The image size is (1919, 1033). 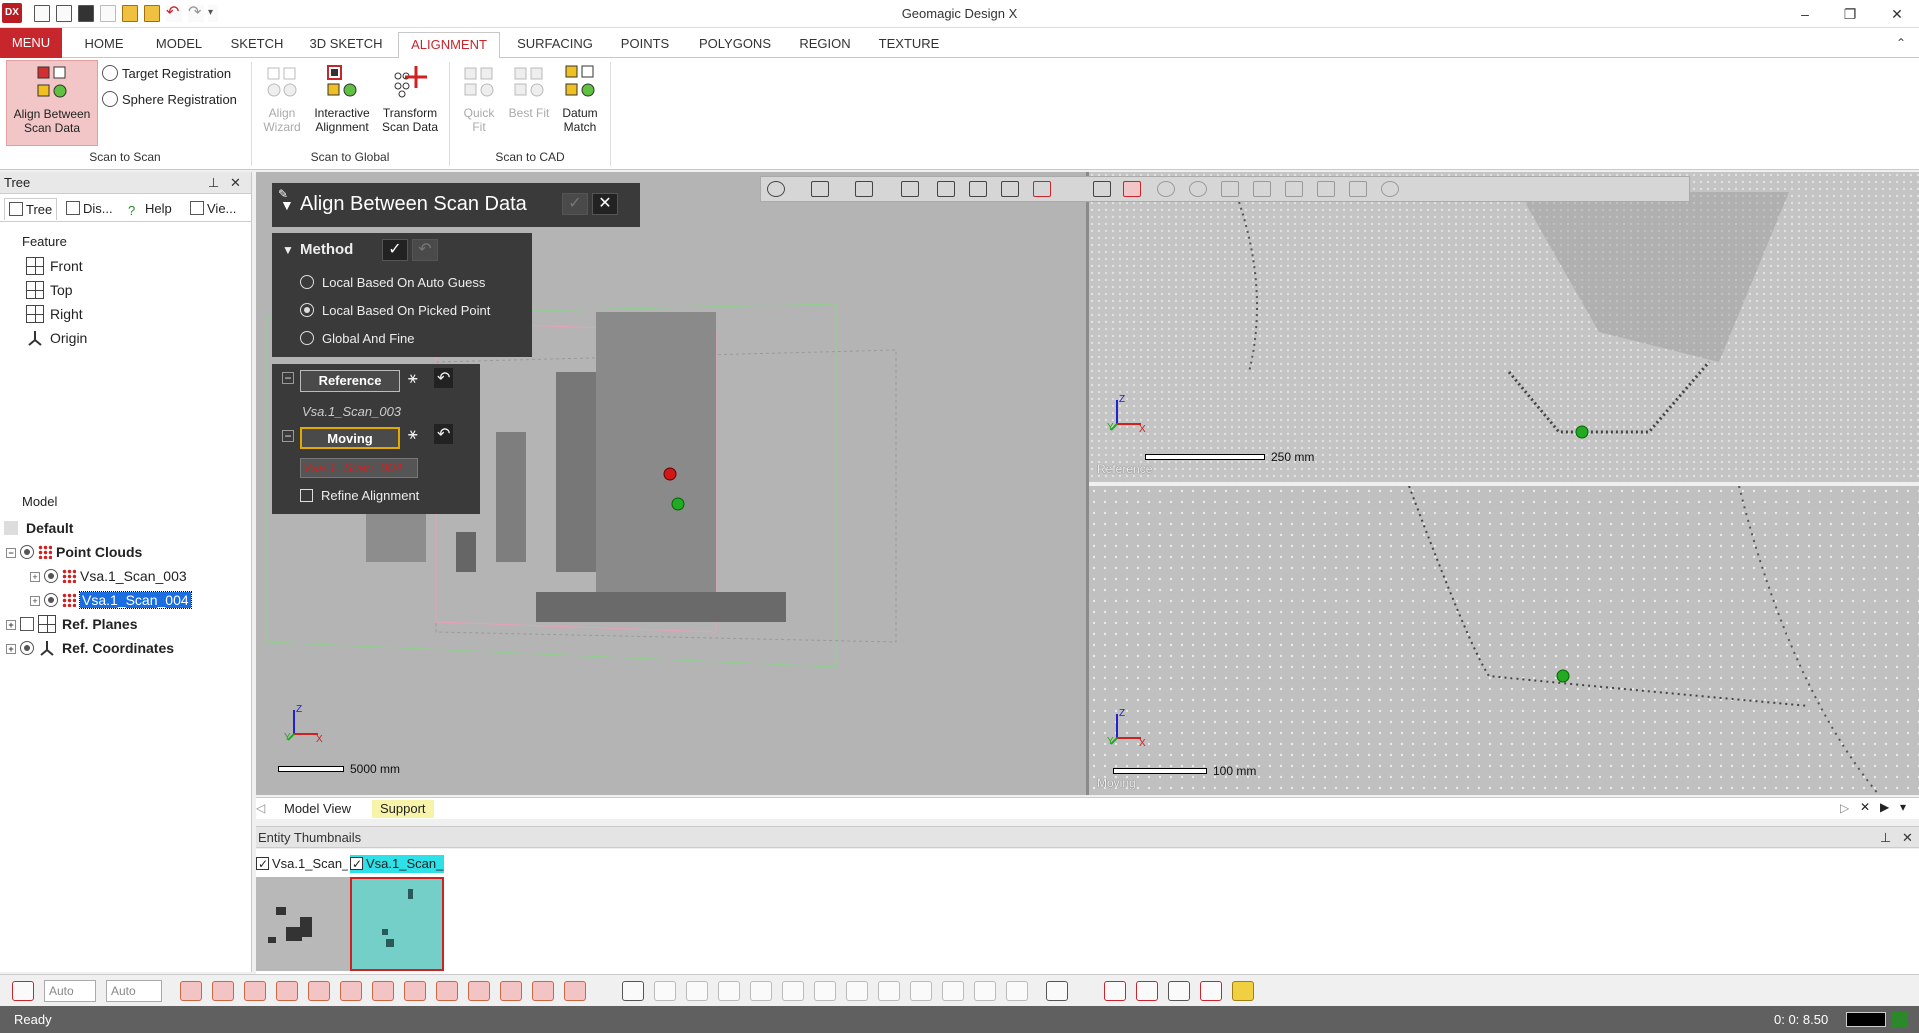 I want to click on restore-button: ❐, so click(x=1850, y=14).